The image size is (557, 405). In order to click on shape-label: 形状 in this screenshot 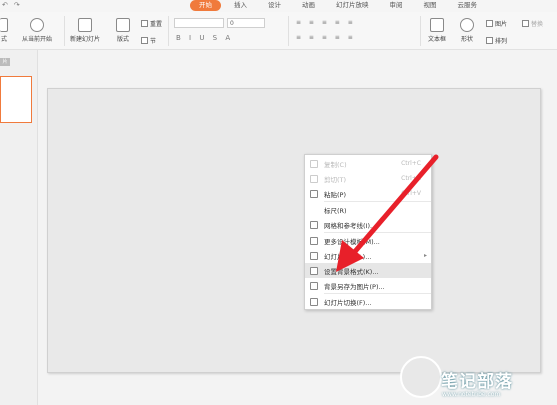, I will do `click(466, 39)`.